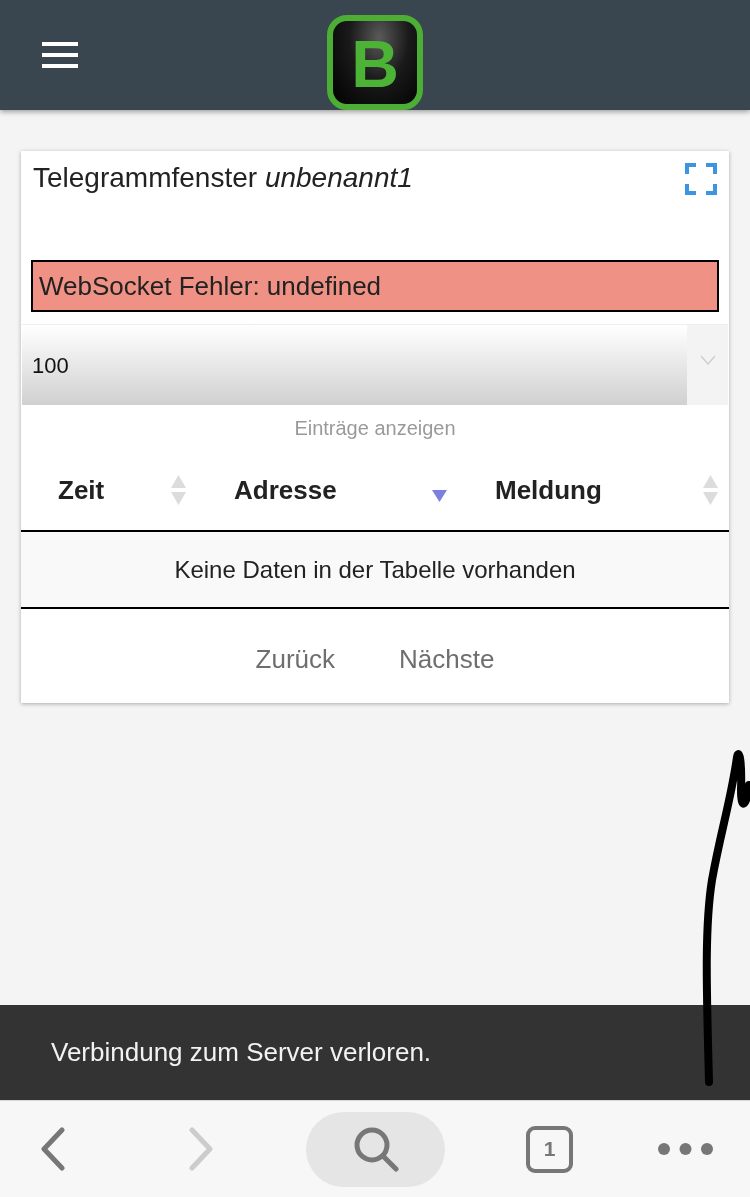 This screenshot has height=1197, width=750. I want to click on back-button, so click(53, 1149).